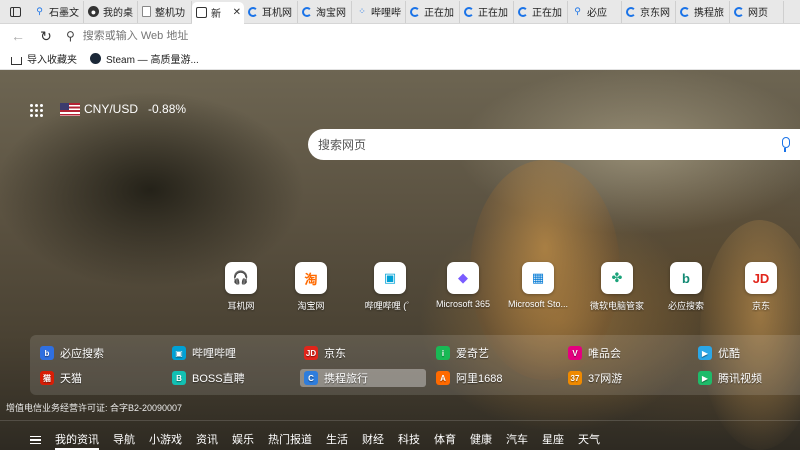 The height and width of the screenshot is (450, 800). Describe the element at coordinates (214, 354) in the screenshot. I see `site-label: 哔哩哔哩` at that location.